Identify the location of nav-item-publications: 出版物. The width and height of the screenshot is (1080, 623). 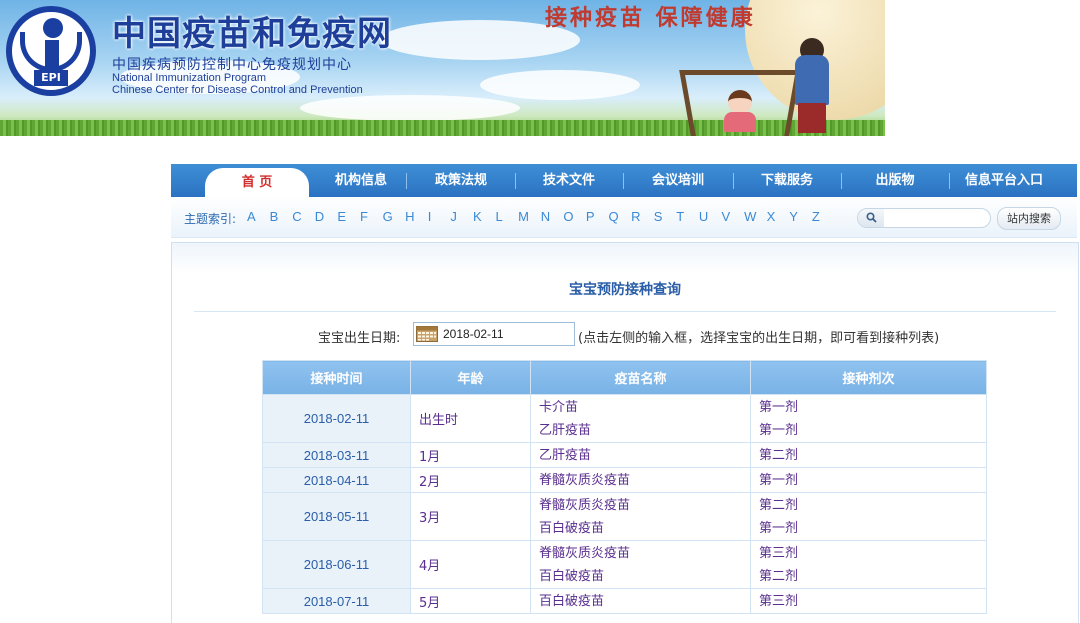
(895, 180).